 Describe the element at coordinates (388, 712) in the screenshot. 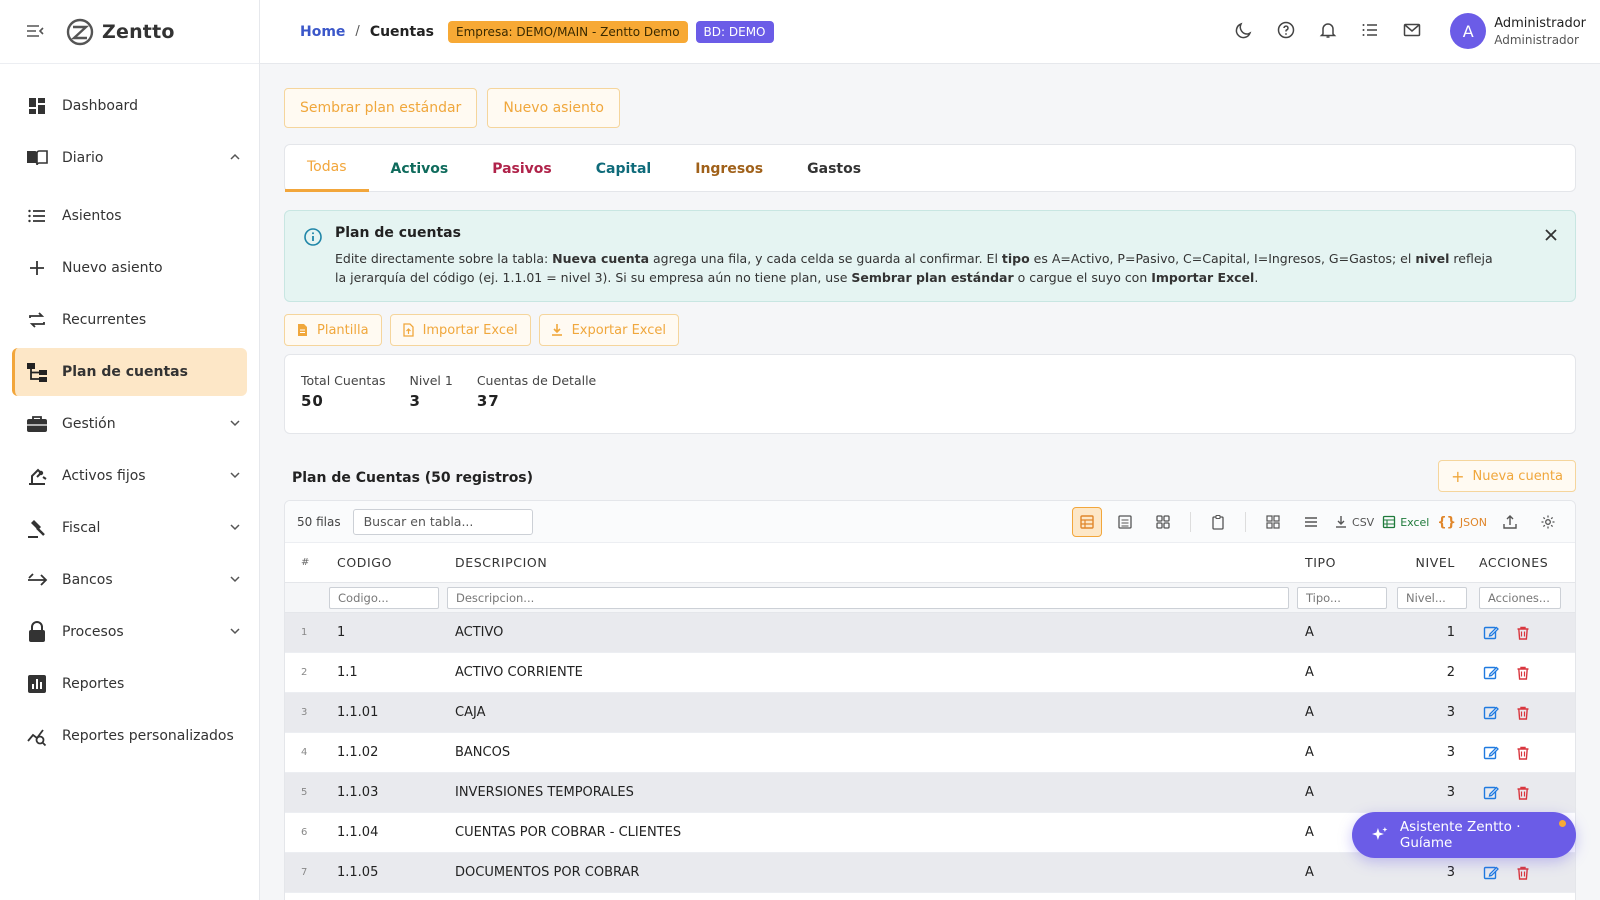

I see `cell-codigo: 1.1.01` at that location.